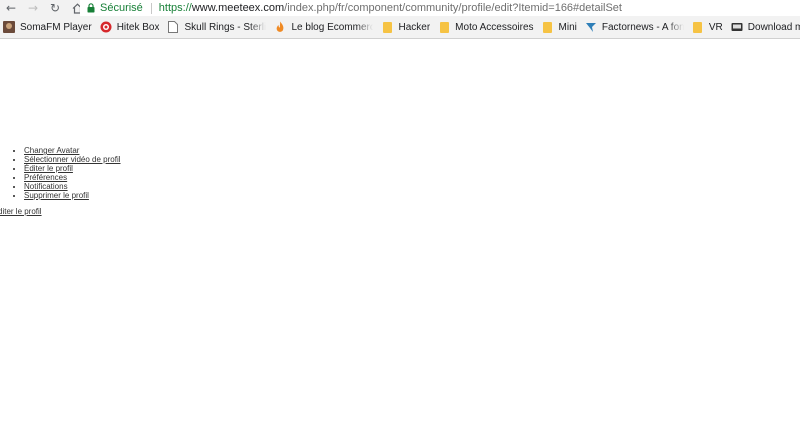  I want to click on bookmark-folder-moto: Moto Accessoires, so click(486, 27).